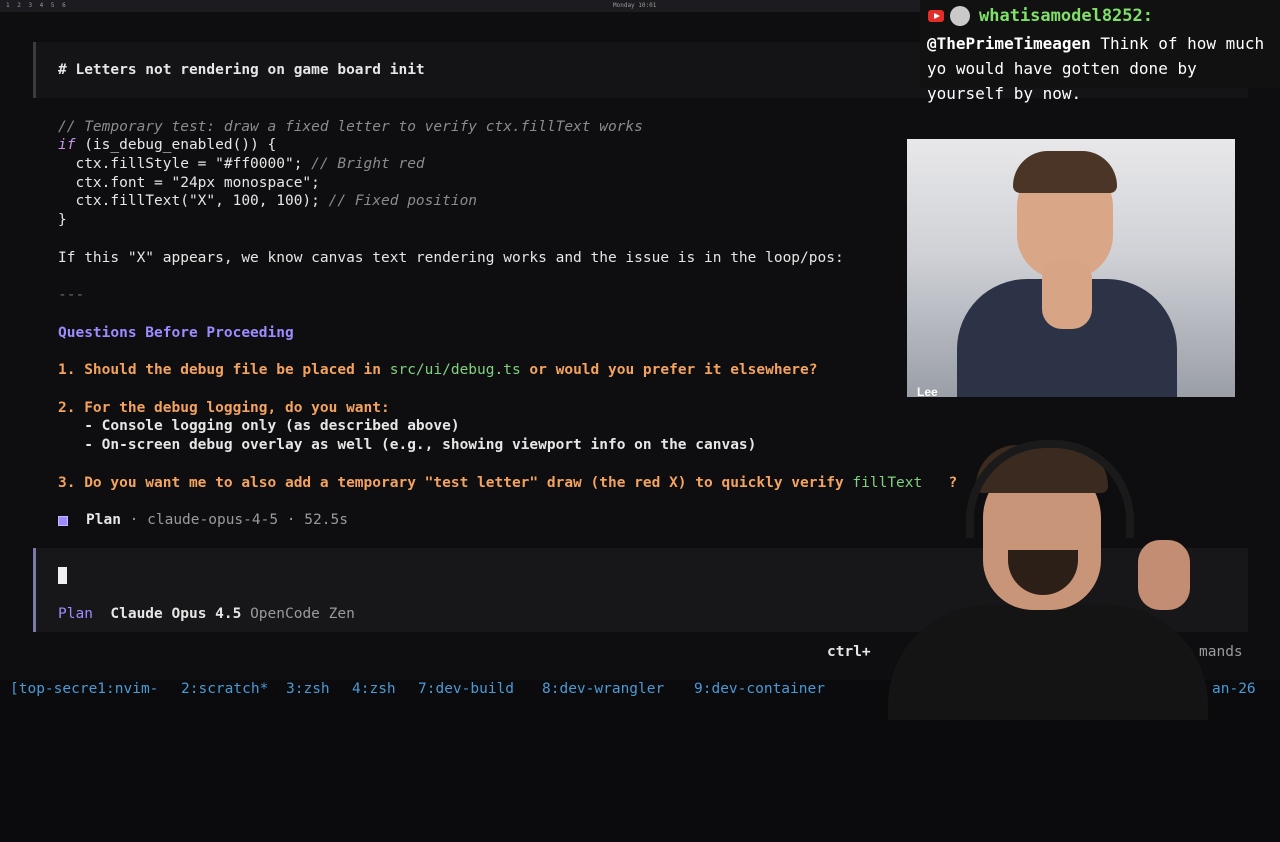 This screenshot has width=1280, height=842. What do you see at coordinates (1049, 580) in the screenshot?
I see `host-webcam` at bounding box center [1049, 580].